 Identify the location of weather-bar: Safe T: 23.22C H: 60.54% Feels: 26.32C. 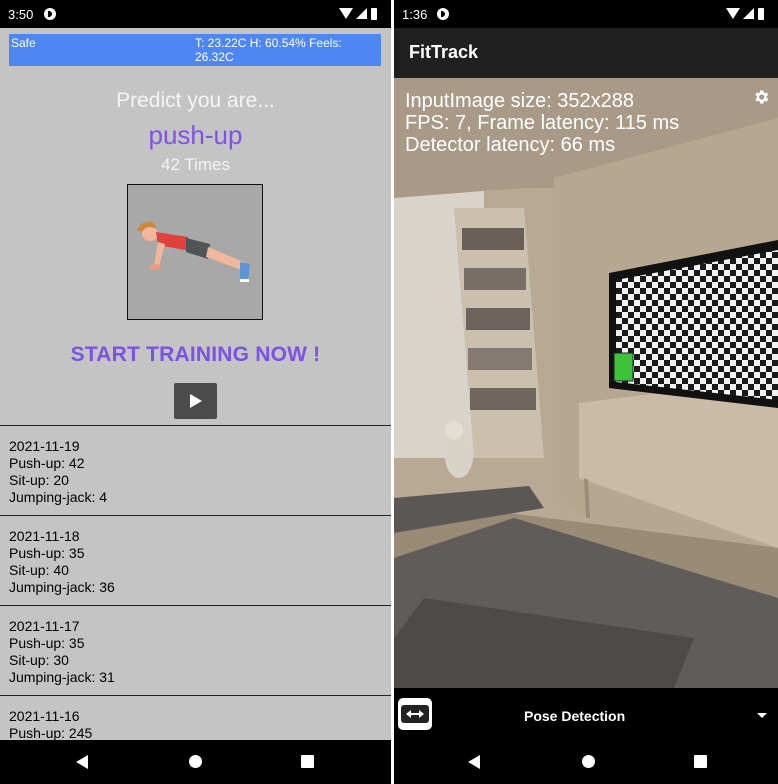
(195, 50).